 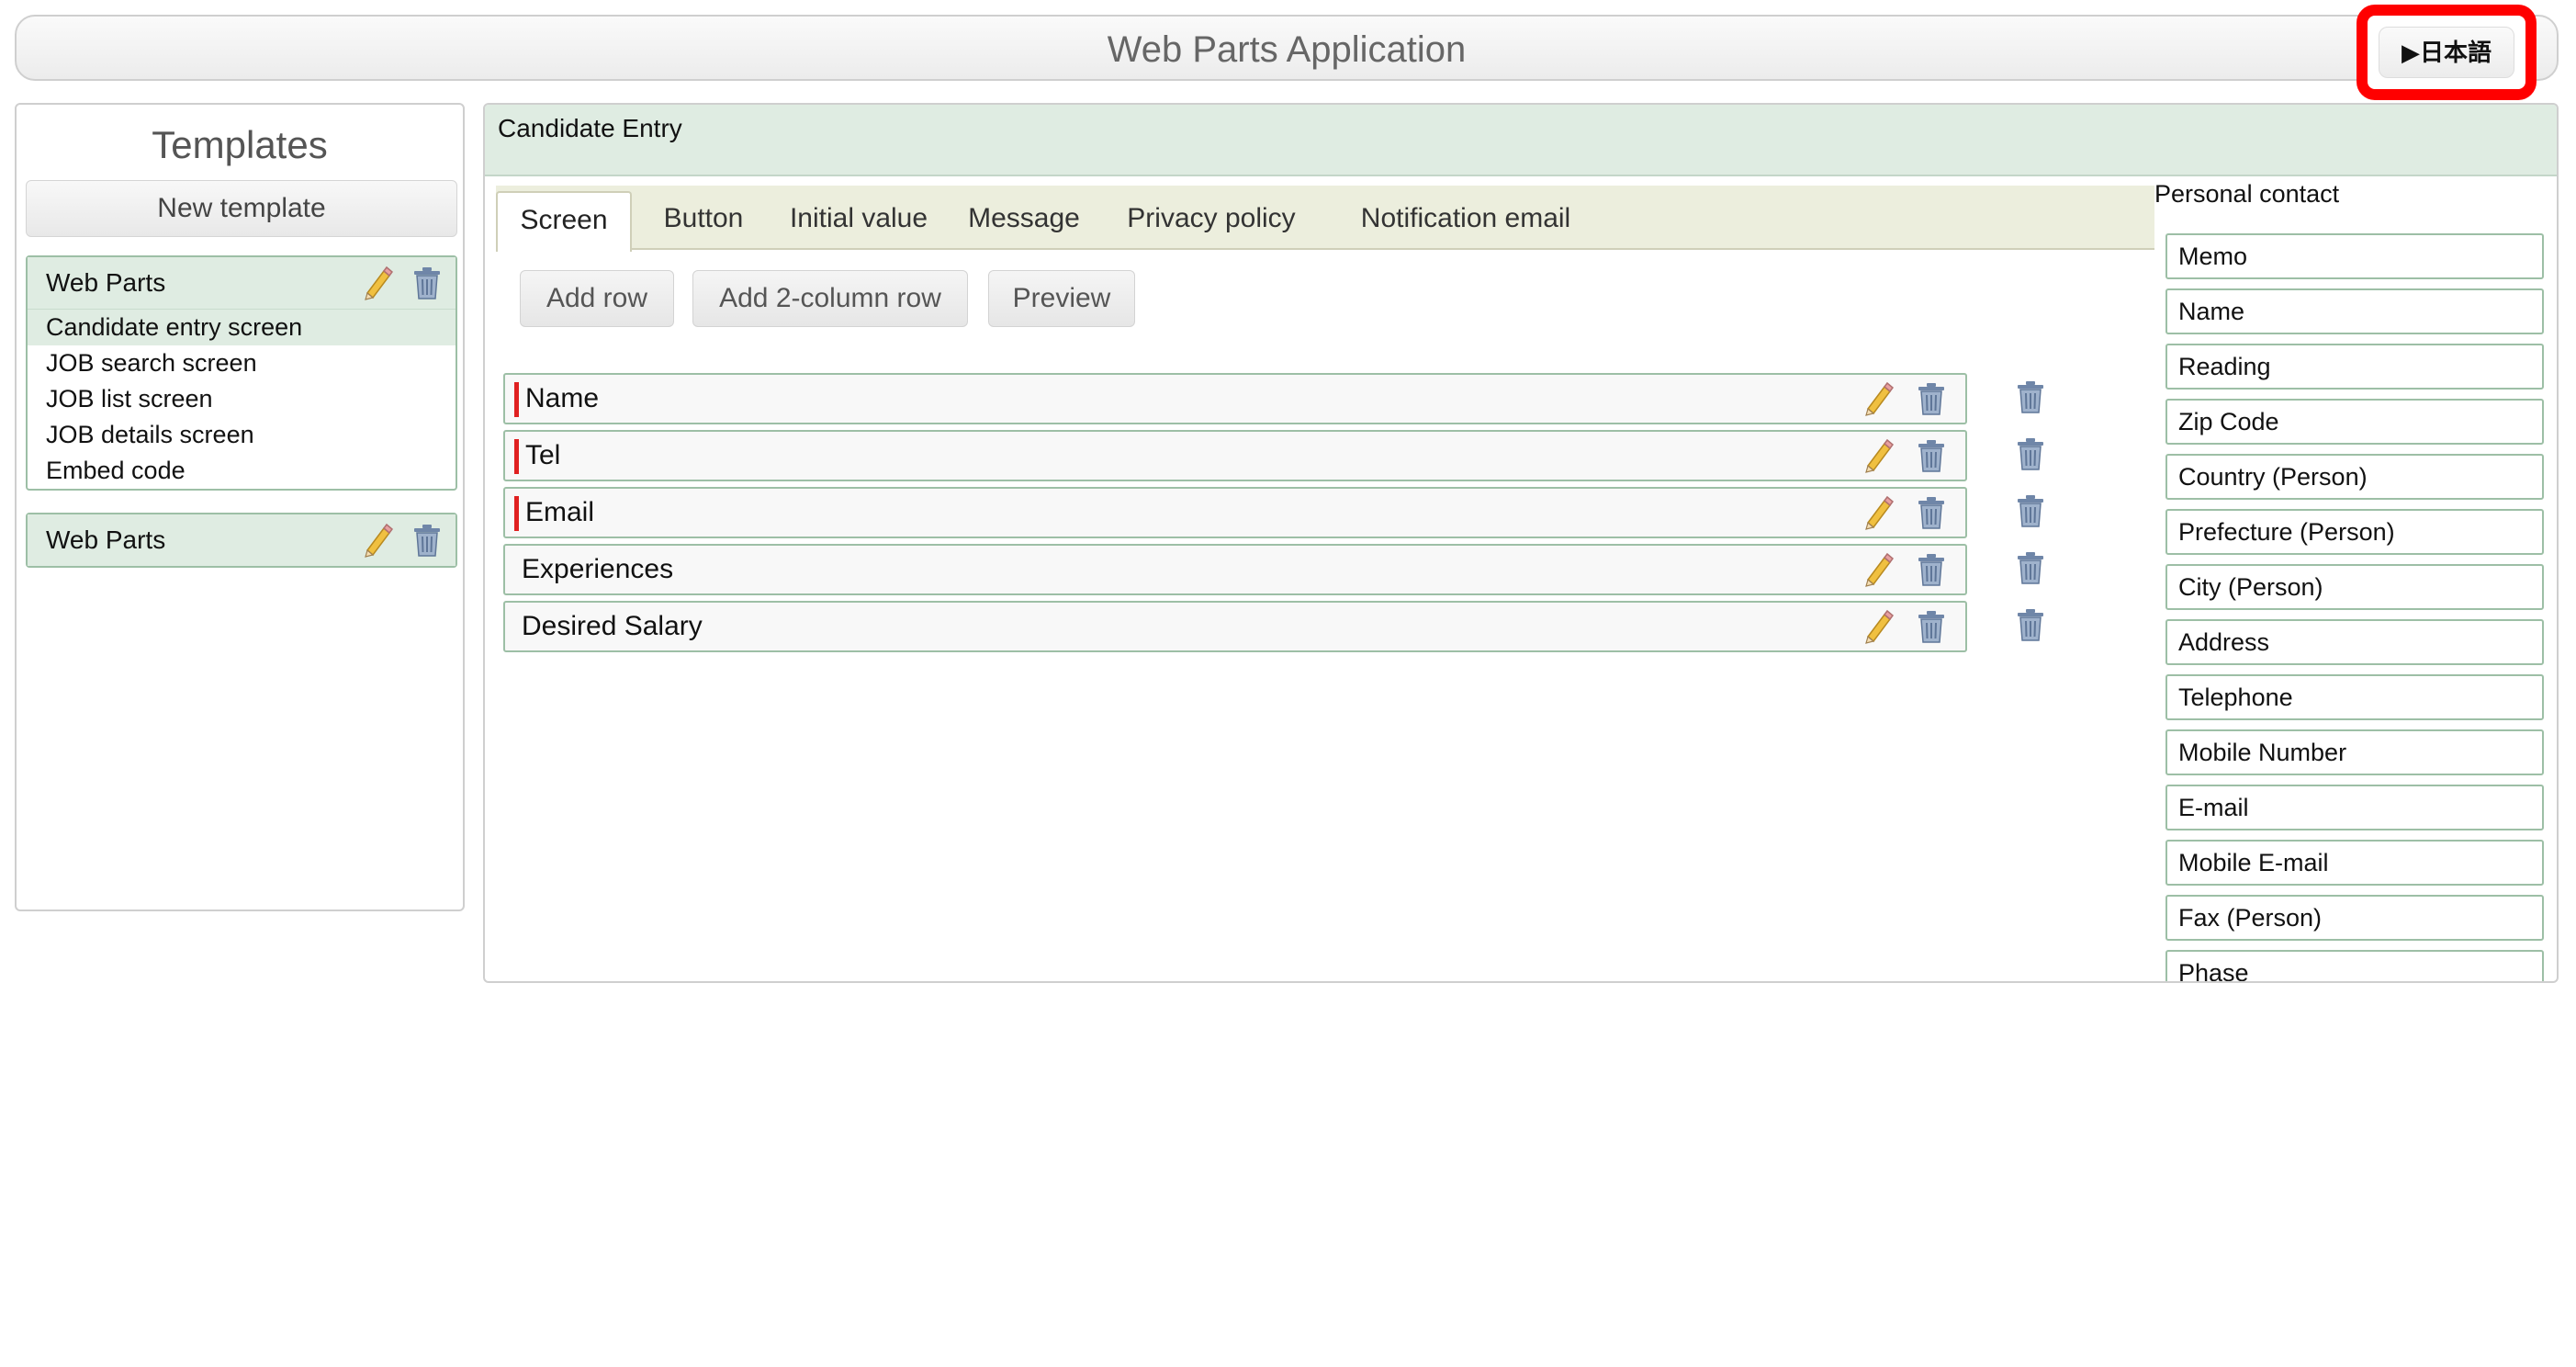 I want to click on field-item: E-mail, so click(x=2354, y=807).